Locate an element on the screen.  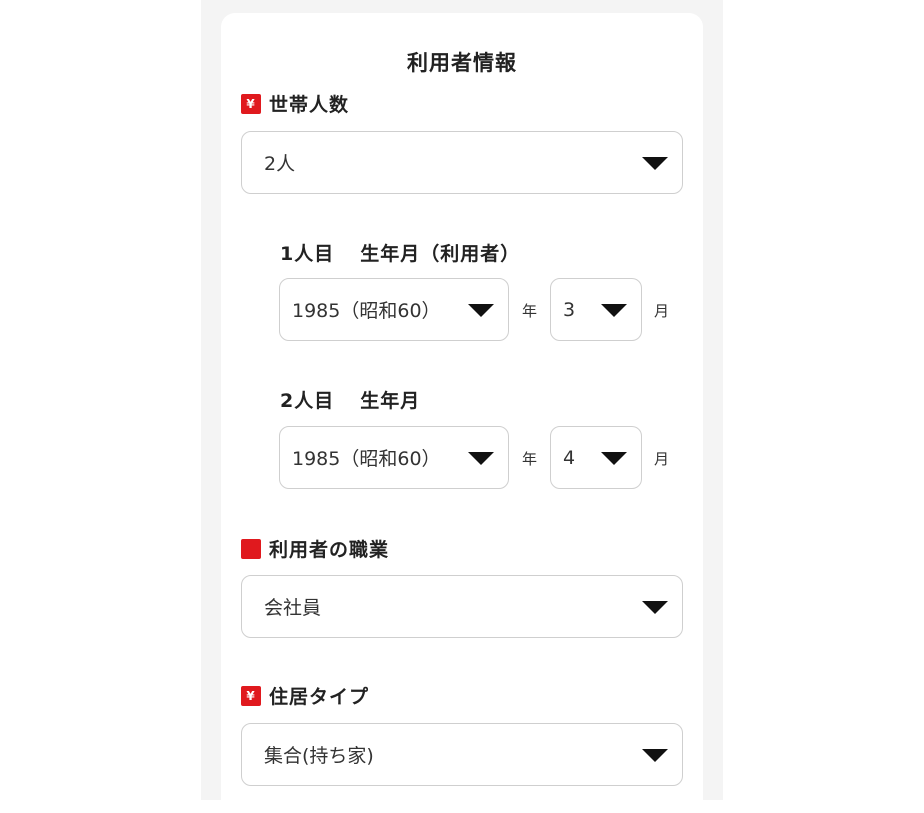
occupation-label: 利用者の職業 is located at coordinates (315, 548).